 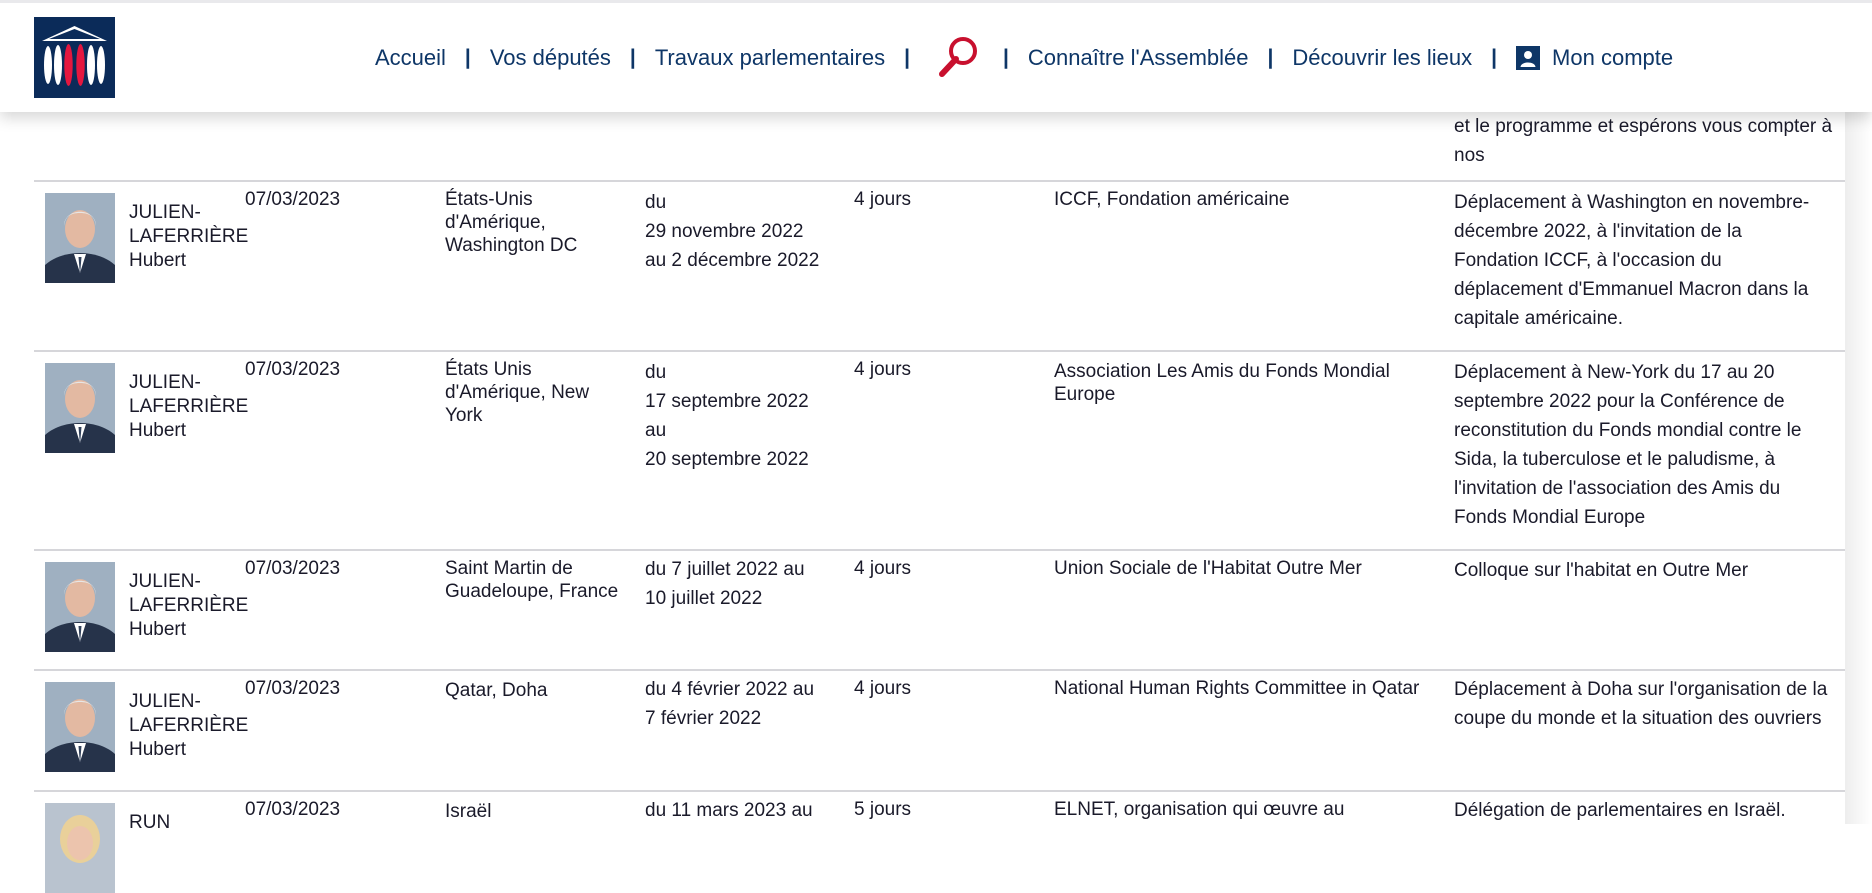 I want to click on destination-cell: Qatar, Doha, so click(x=496, y=690).